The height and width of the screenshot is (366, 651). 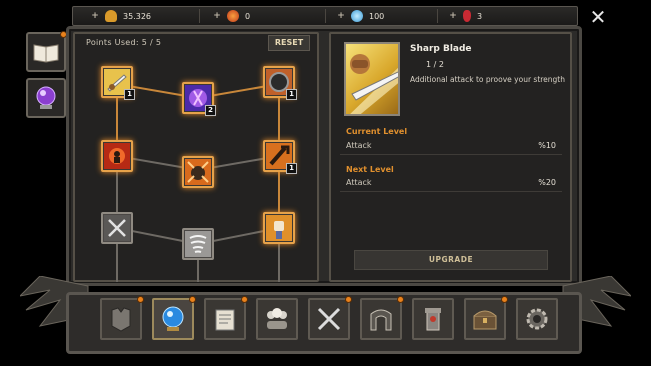 I want to click on treasure-chest-icon, so click(x=485, y=320).